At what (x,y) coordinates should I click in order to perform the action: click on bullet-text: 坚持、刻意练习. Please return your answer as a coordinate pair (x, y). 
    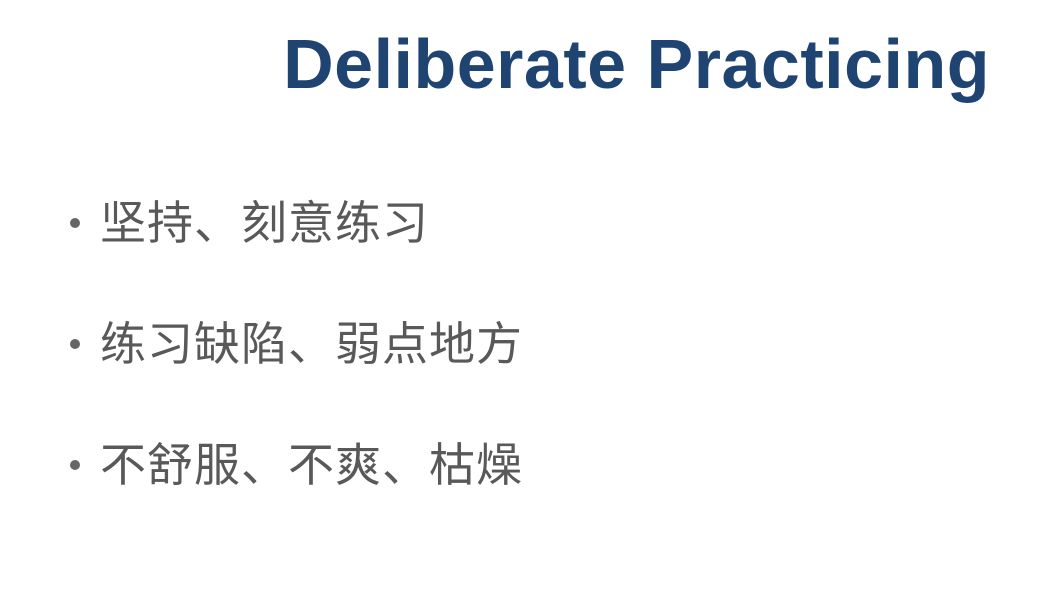
    Looking at the image, I should click on (264, 223).